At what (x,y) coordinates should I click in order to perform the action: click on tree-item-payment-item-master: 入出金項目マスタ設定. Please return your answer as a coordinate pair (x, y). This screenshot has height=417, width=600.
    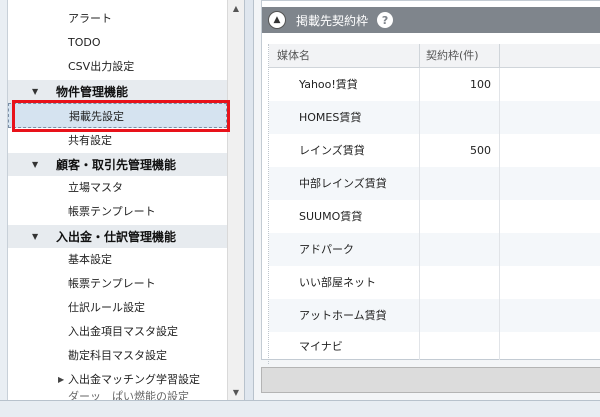
    Looking at the image, I should click on (117, 331).